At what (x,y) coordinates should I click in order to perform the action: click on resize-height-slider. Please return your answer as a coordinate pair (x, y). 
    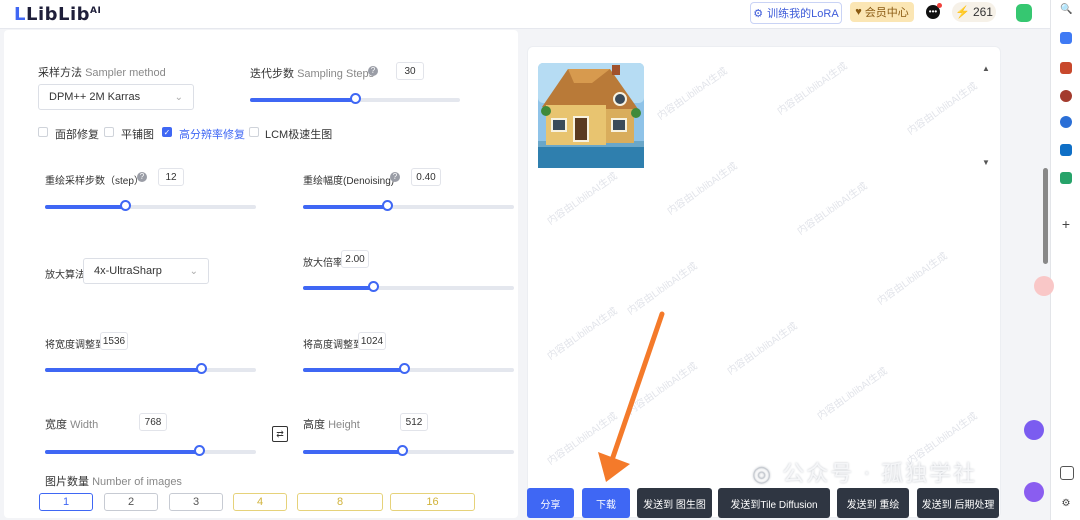
    Looking at the image, I should click on (408, 368).